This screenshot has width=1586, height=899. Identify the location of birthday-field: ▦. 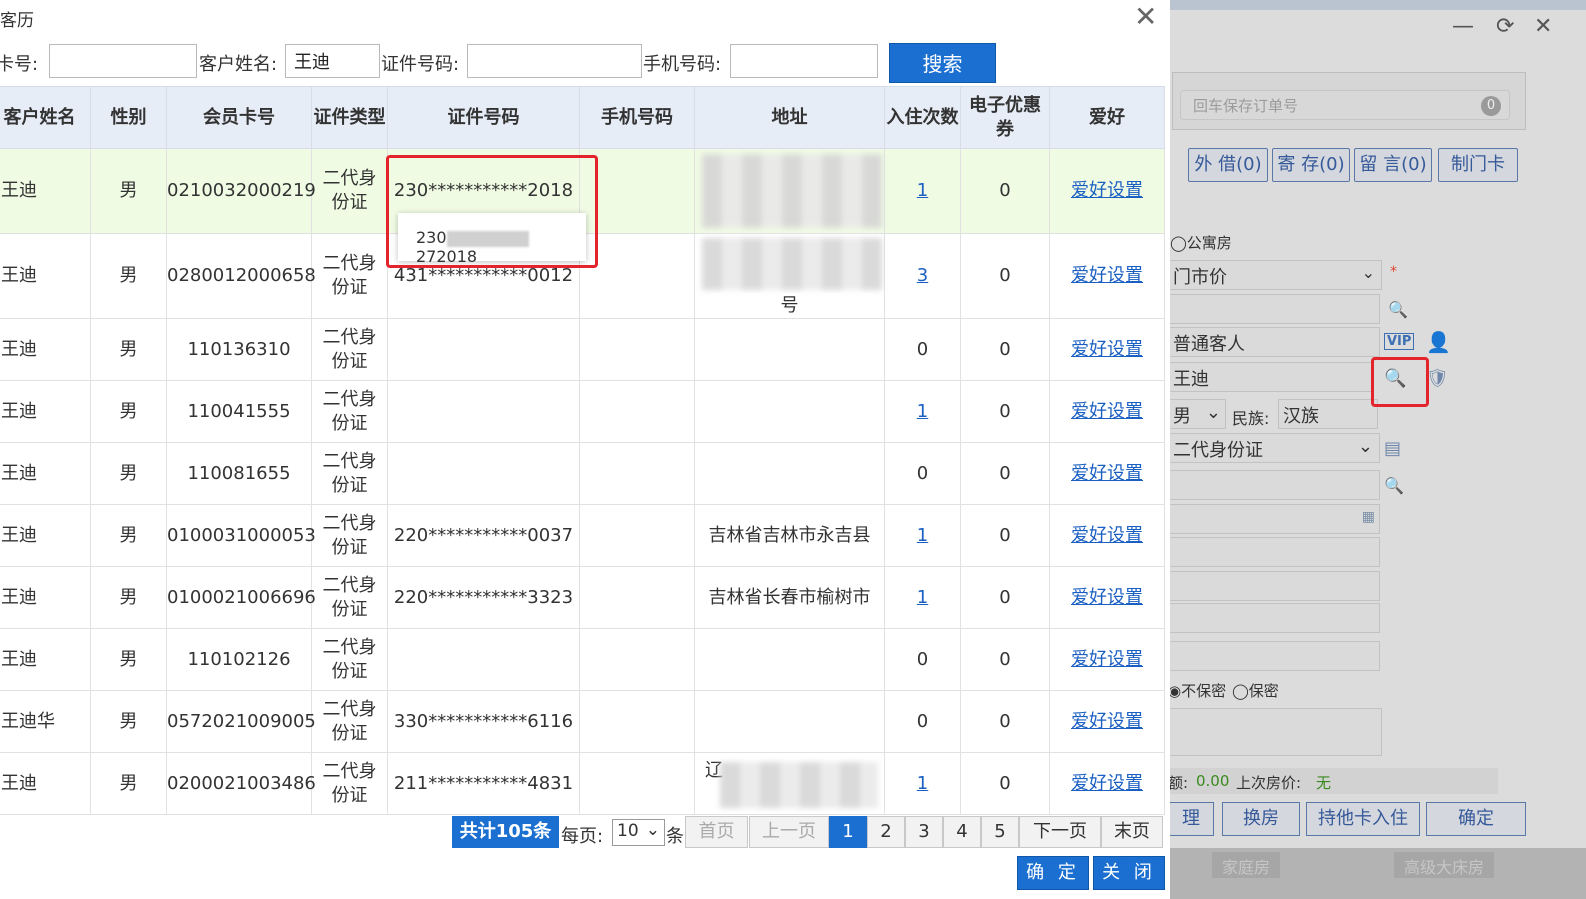
(1274, 519).